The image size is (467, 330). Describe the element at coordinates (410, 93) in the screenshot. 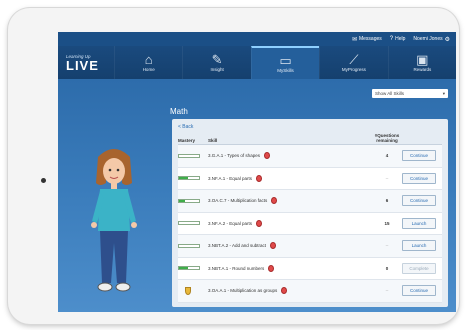

I see `skill-filter-select: Show All Skills ▾` at that location.